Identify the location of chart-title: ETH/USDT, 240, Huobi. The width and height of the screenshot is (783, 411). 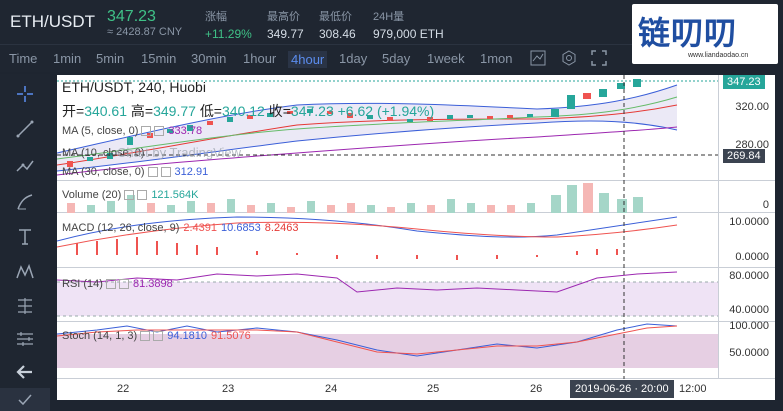
(134, 87).